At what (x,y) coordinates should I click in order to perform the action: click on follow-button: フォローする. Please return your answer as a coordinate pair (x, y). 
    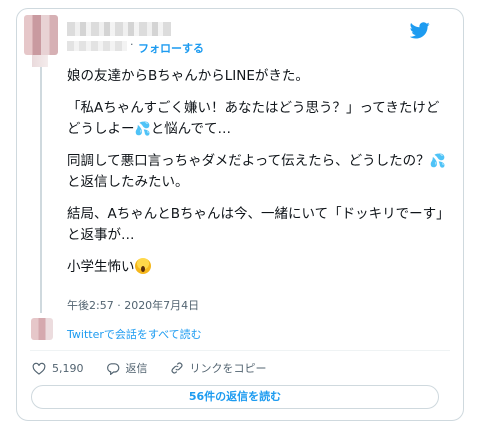
    Looking at the image, I should click on (171, 48).